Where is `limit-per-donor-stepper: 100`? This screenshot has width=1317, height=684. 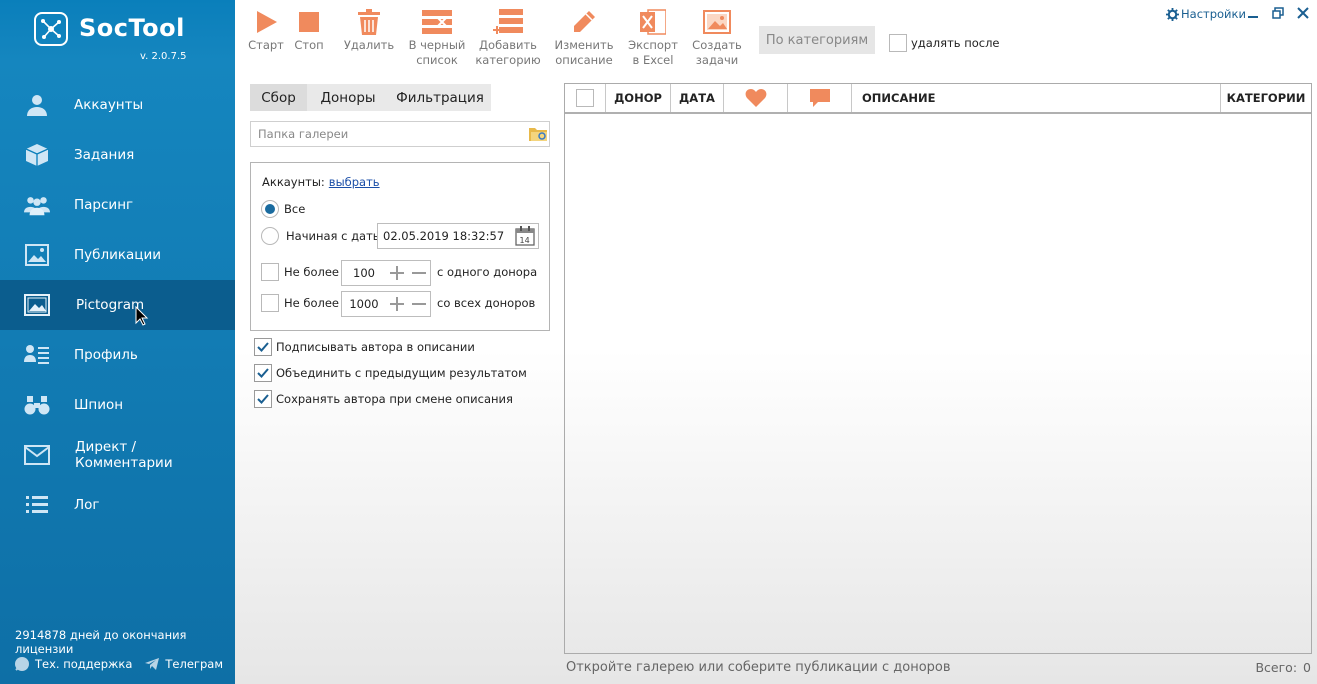
limit-per-donor-stepper: 100 is located at coordinates (386, 273).